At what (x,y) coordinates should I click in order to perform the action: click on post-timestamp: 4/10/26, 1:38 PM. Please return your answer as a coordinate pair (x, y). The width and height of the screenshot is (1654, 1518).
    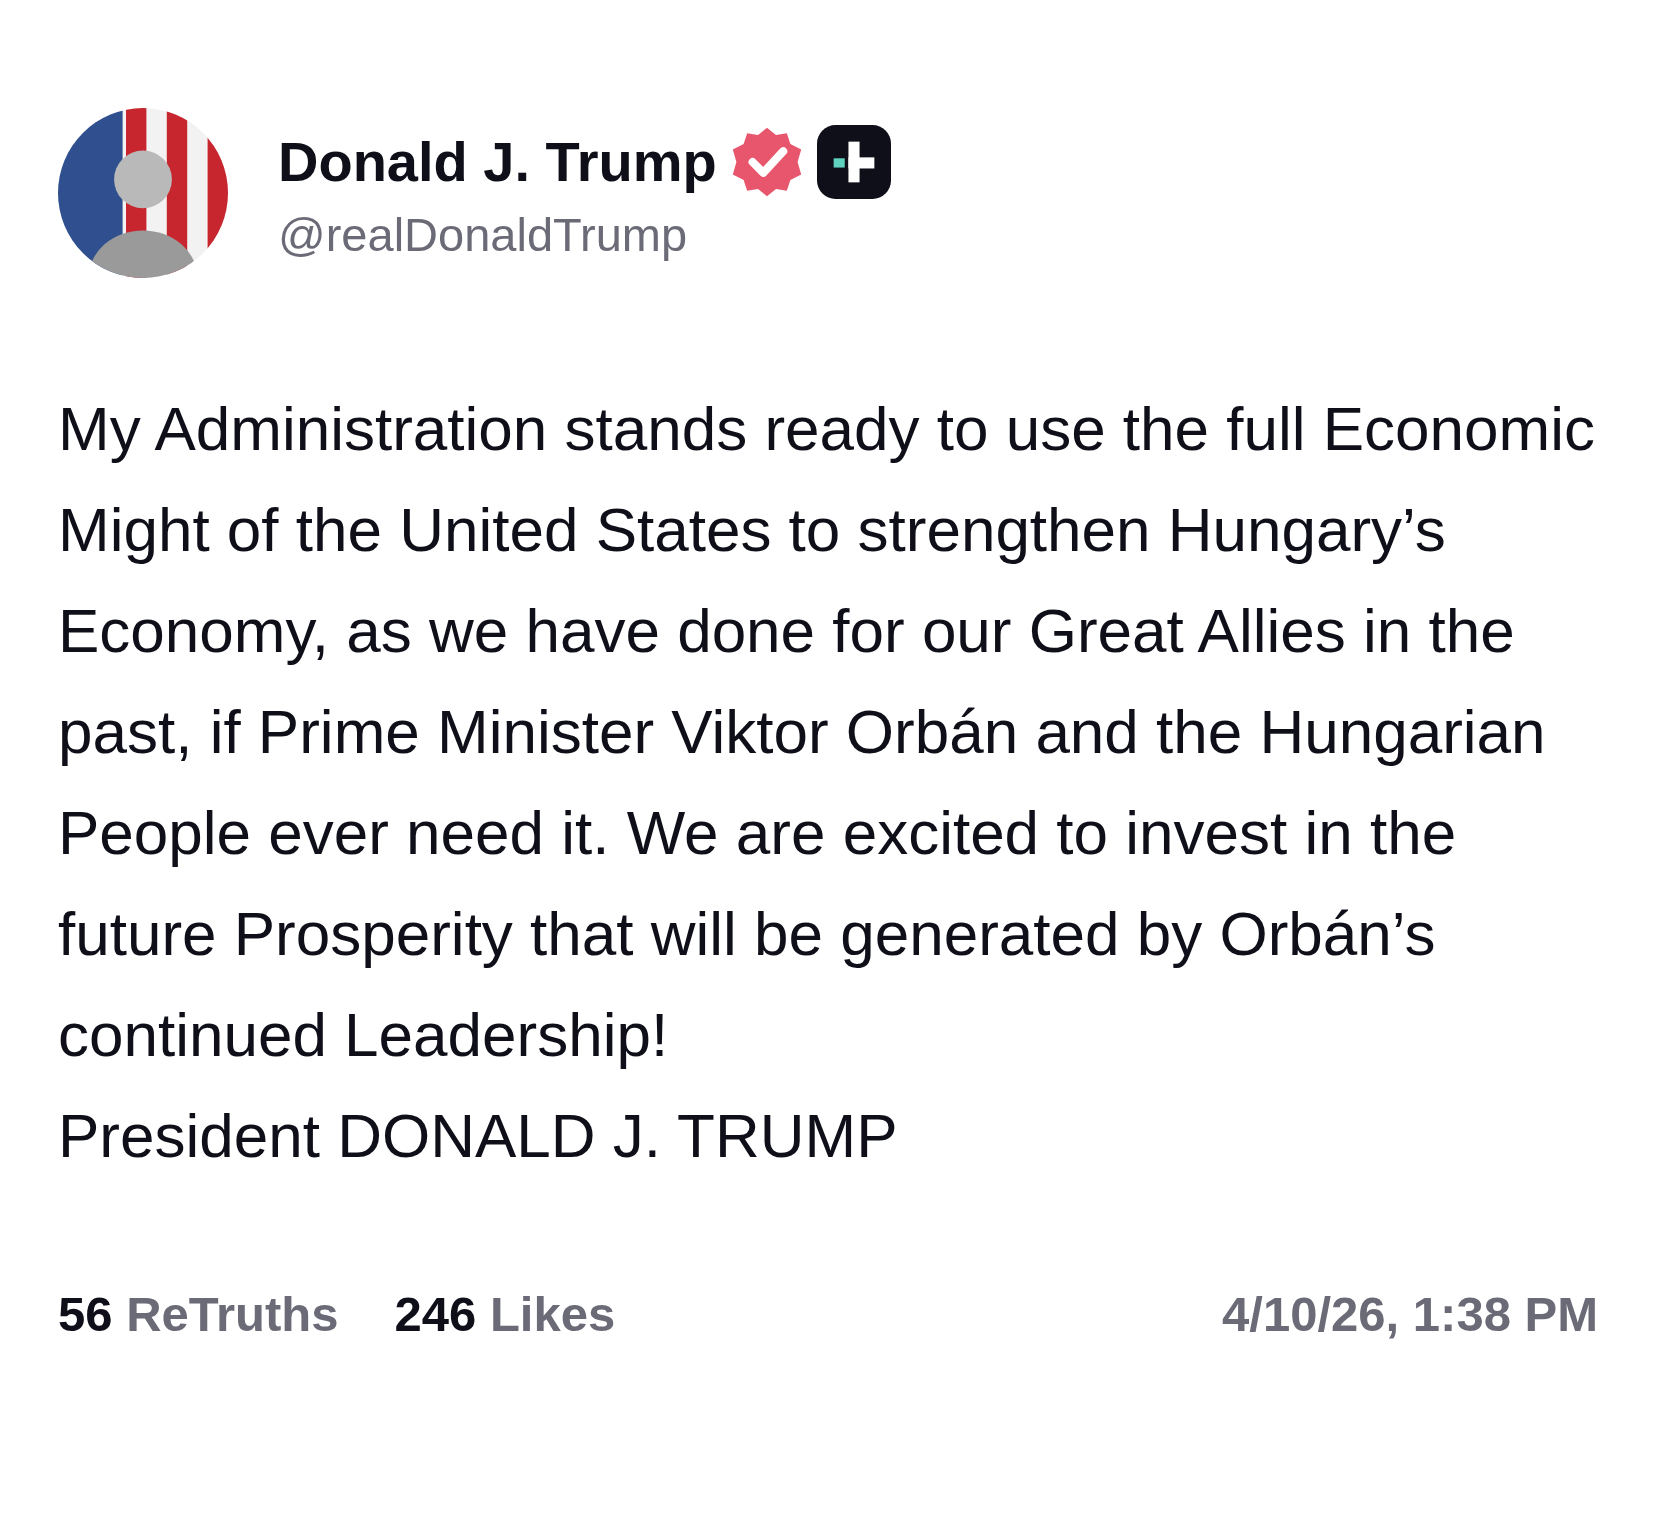
    Looking at the image, I should click on (1410, 1314).